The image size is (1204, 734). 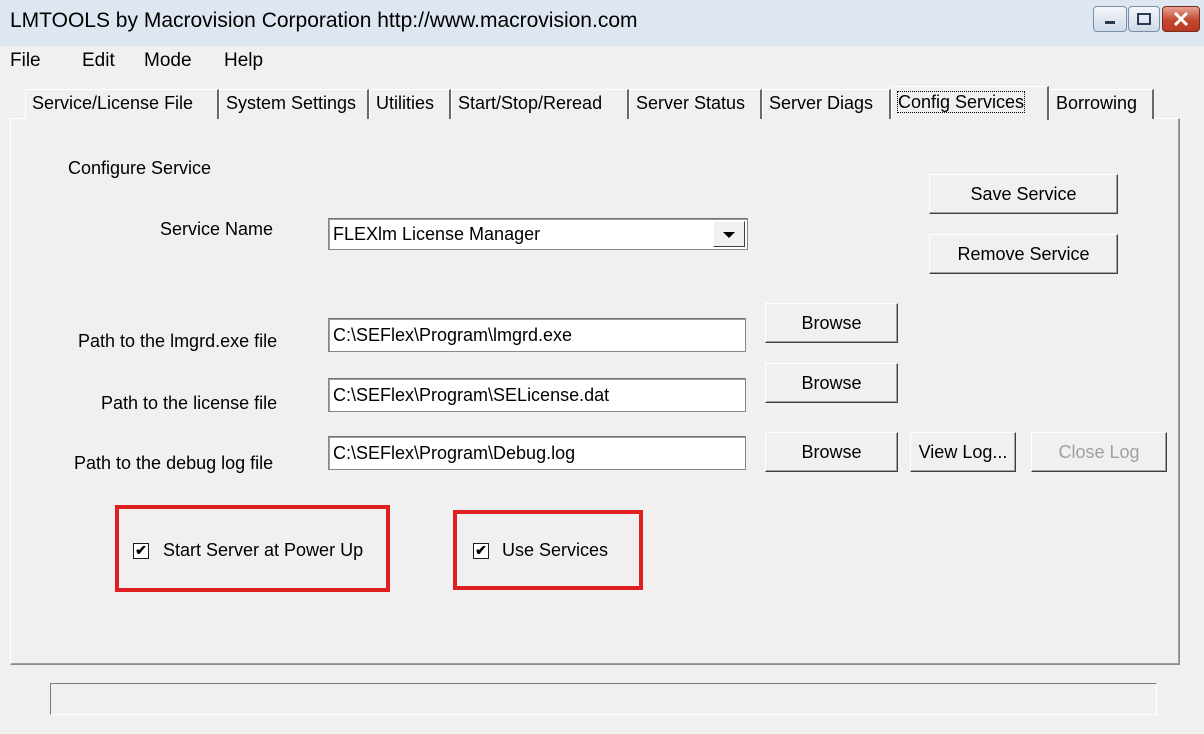 I want to click on tab-label: Start/Stop/Reread, so click(x=530, y=103).